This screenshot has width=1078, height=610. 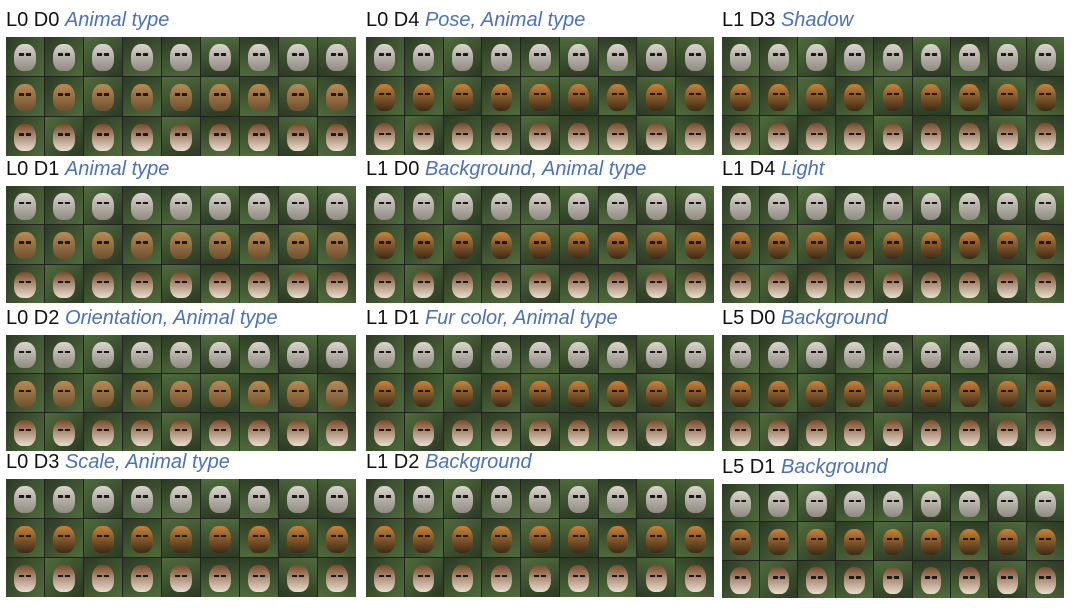 I want to click on panel-id: L1 D1, so click(x=393, y=318).